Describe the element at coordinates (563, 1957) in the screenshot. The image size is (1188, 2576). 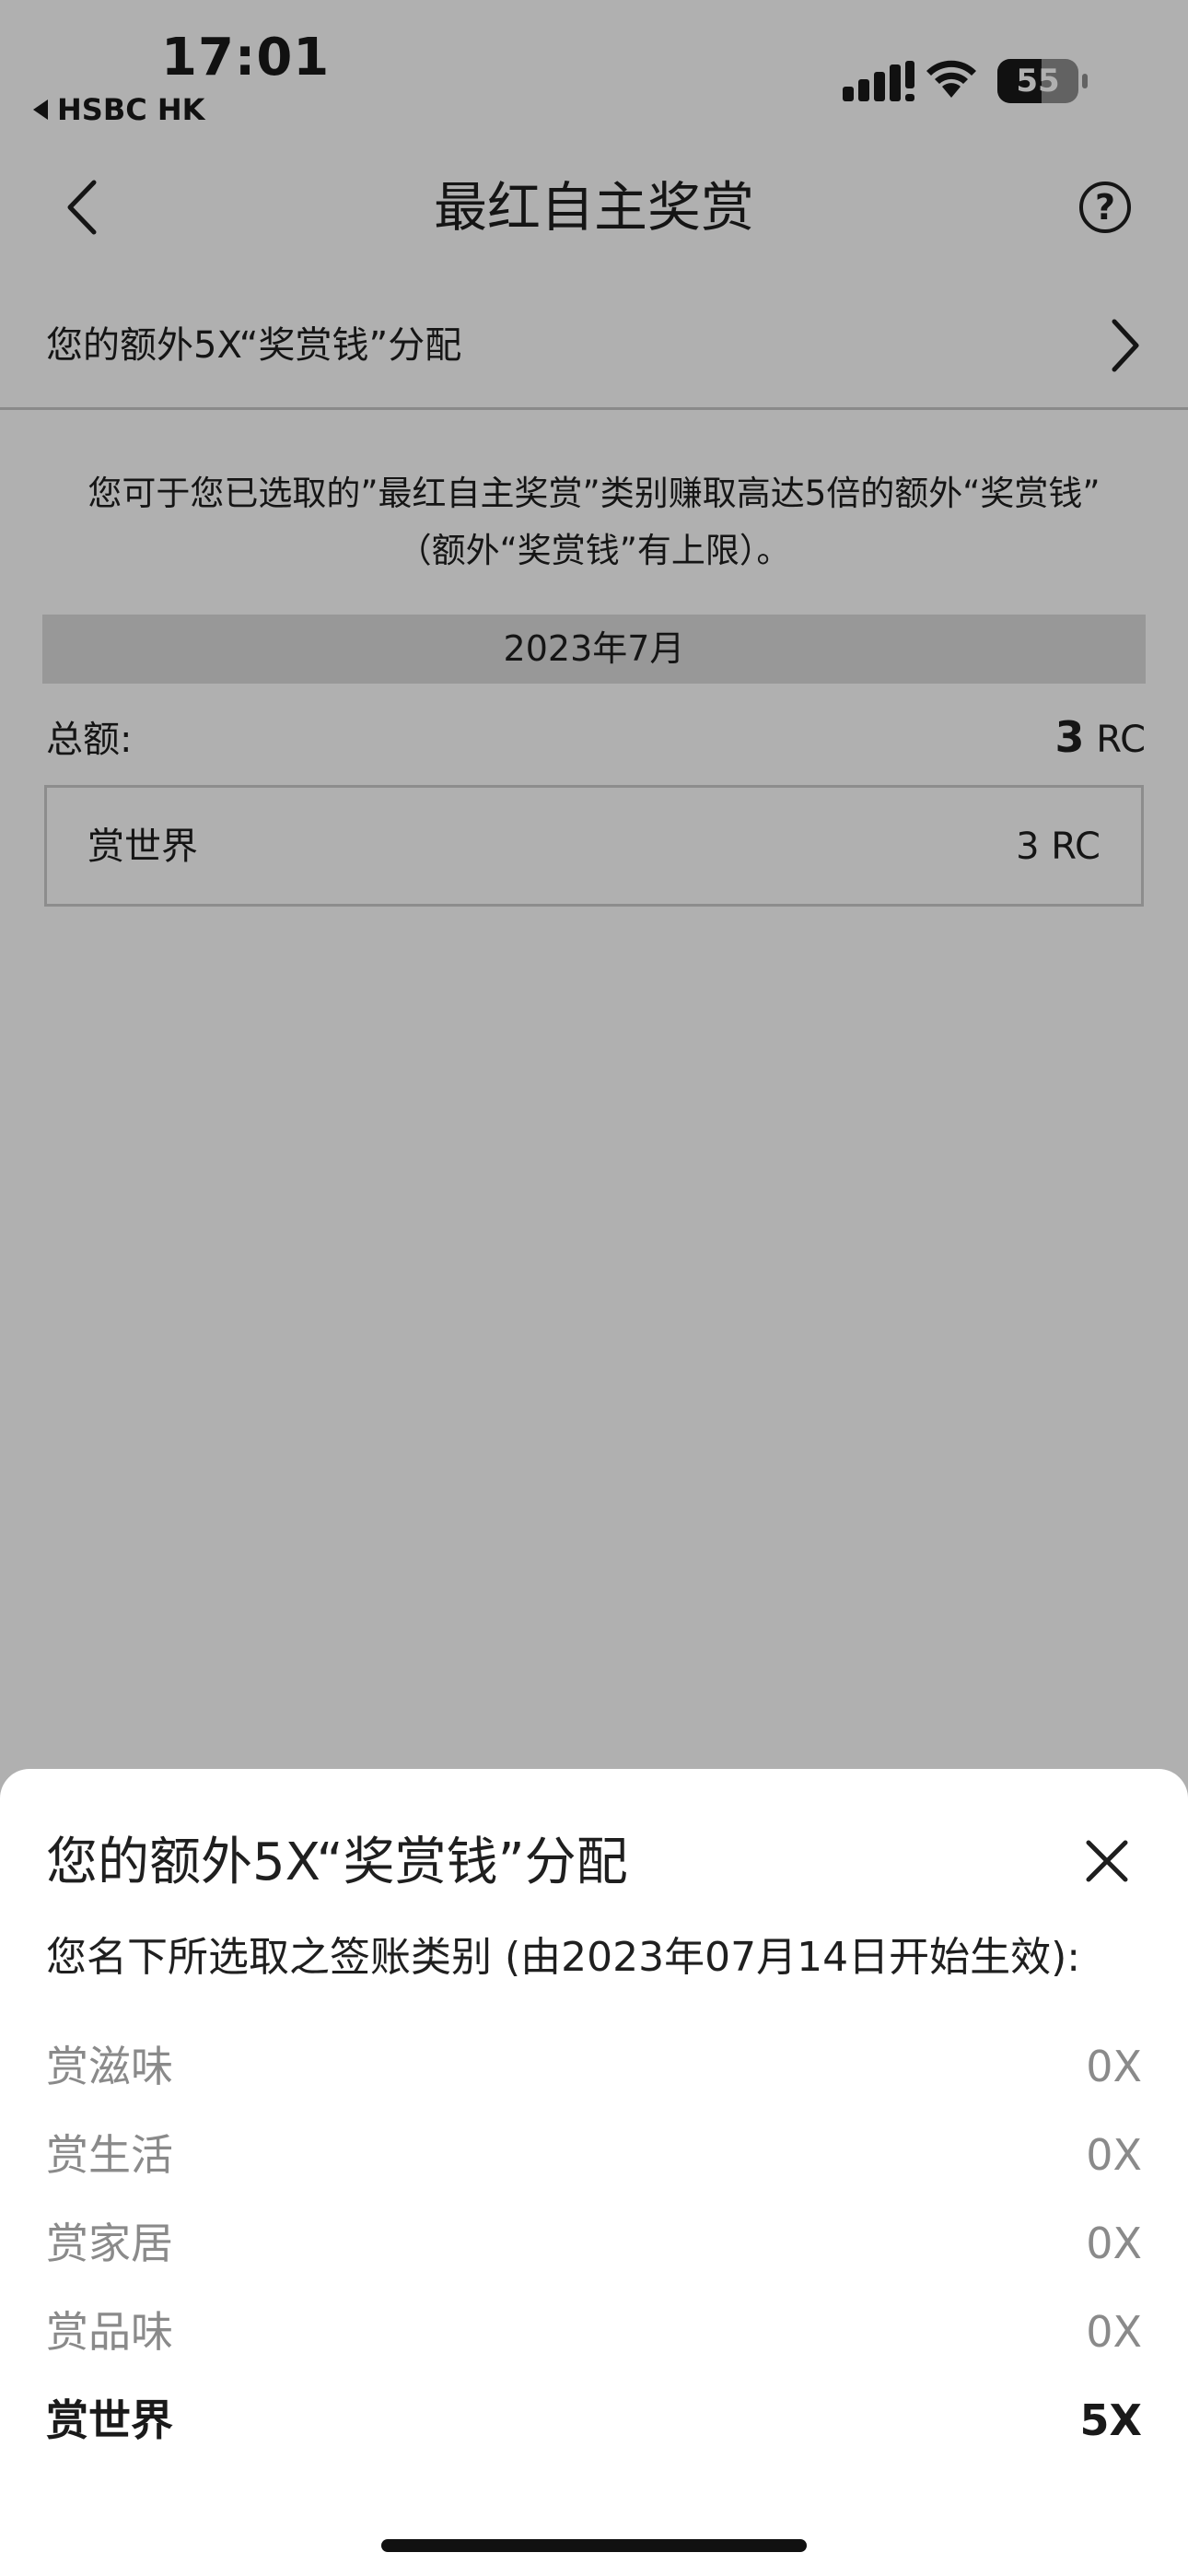
I see `sheet-subtitle: 您名下所选取之签账类别 (由2023年07月14日开始生效):` at that location.